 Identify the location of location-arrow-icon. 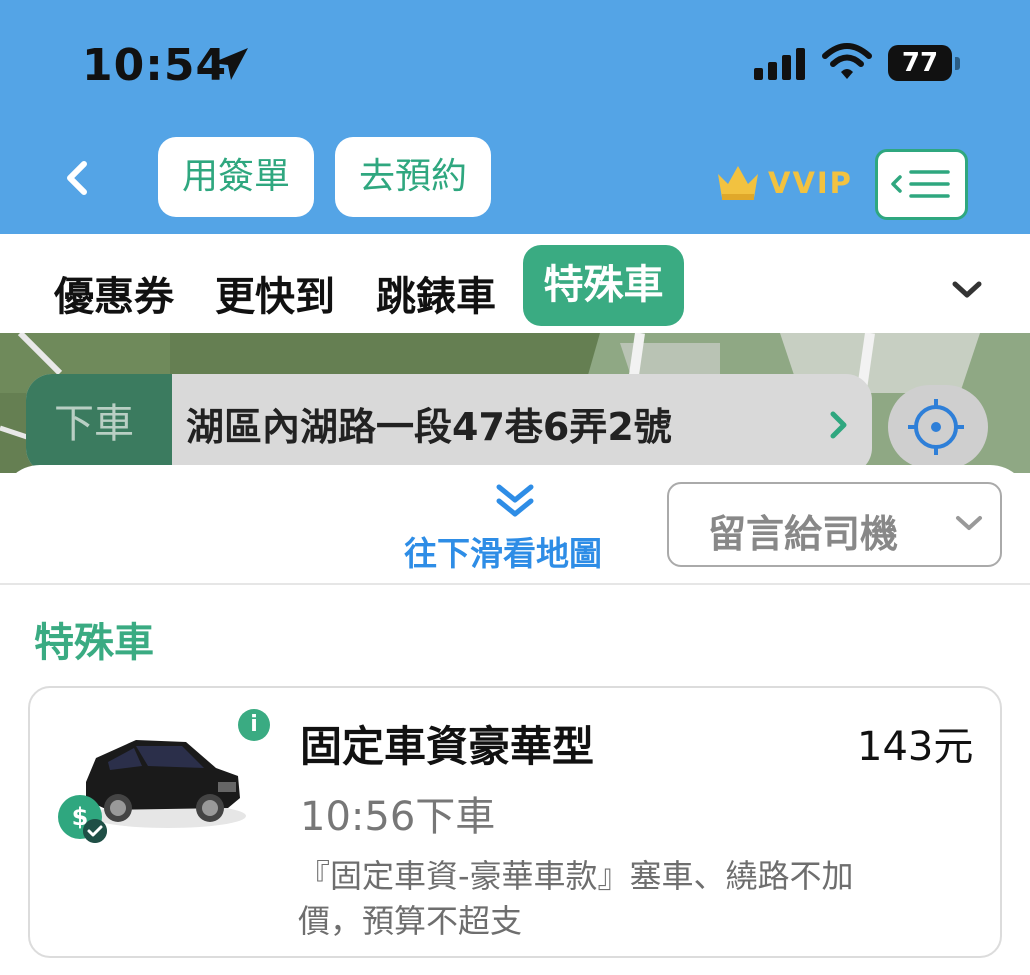
(230, 64).